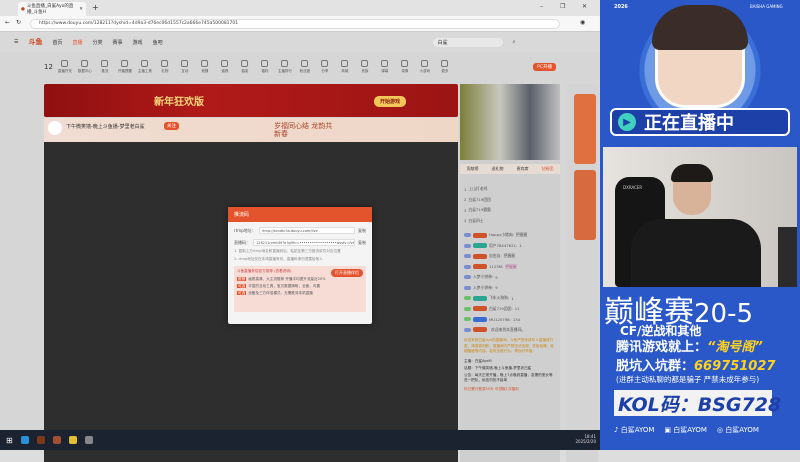 The width and height of the screenshot is (800, 462). I want to click on douyu-favicon-icon: ●, so click(23, 9).